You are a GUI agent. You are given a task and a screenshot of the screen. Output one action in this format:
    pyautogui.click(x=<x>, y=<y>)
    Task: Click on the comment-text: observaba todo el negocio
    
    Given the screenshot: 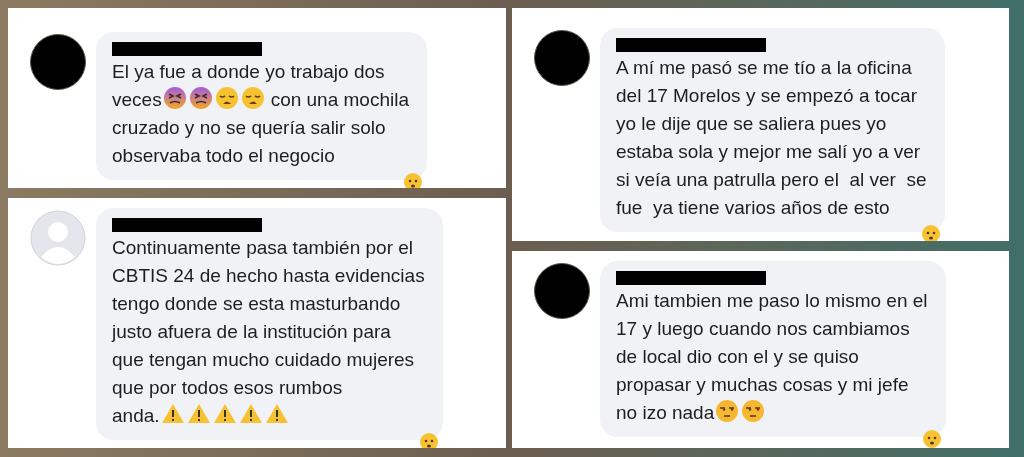 What is the action you would take?
    pyautogui.click(x=223, y=155)
    